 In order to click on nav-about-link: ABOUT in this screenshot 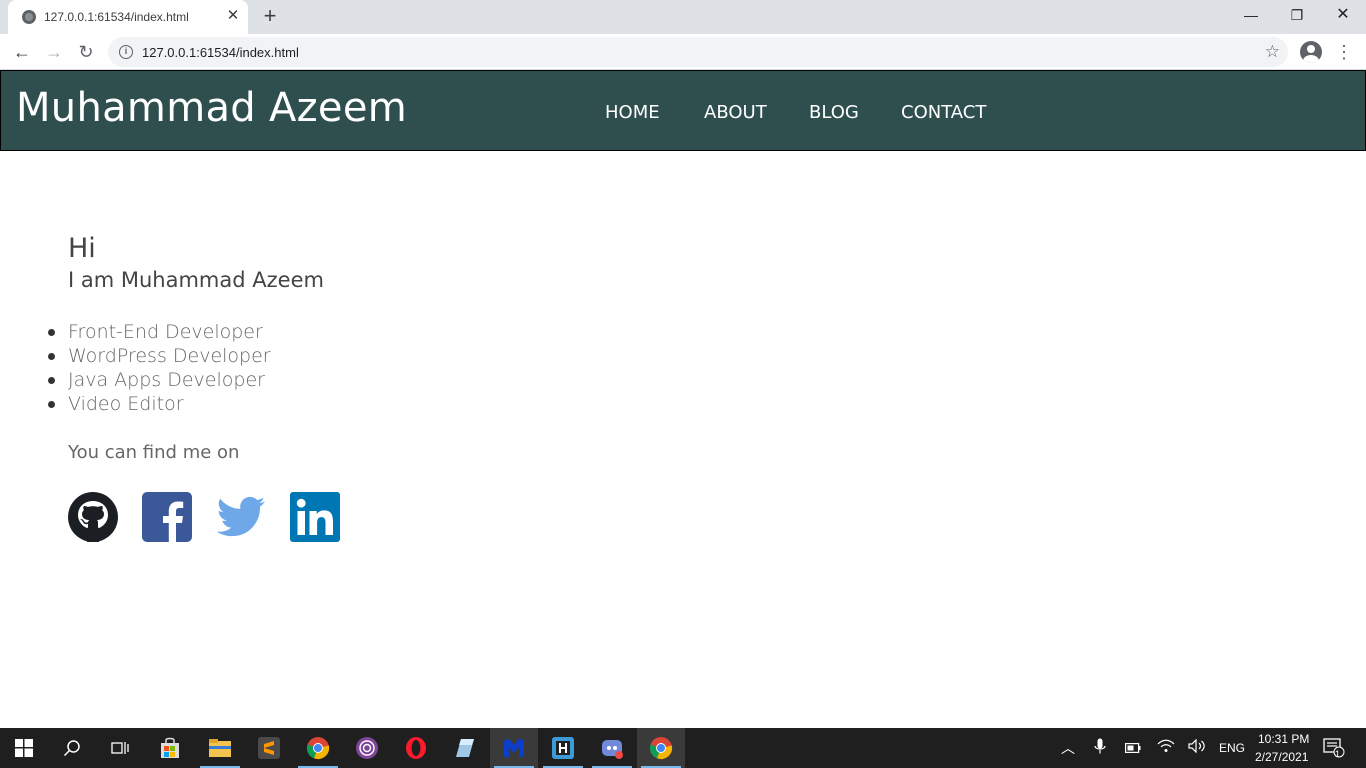, I will do `click(735, 112)`.